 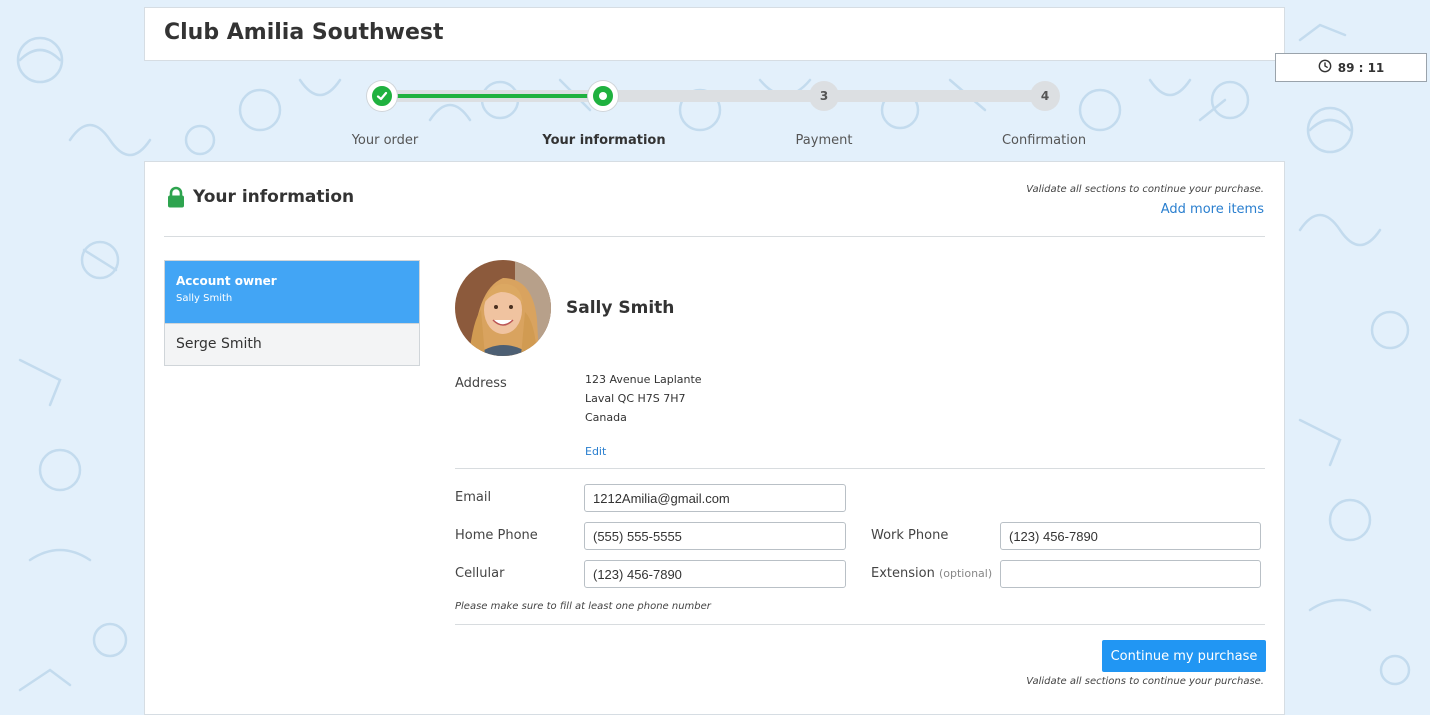 I want to click on member-list: Account owner Sally Smith Serge Smith, so click(x=292, y=313).